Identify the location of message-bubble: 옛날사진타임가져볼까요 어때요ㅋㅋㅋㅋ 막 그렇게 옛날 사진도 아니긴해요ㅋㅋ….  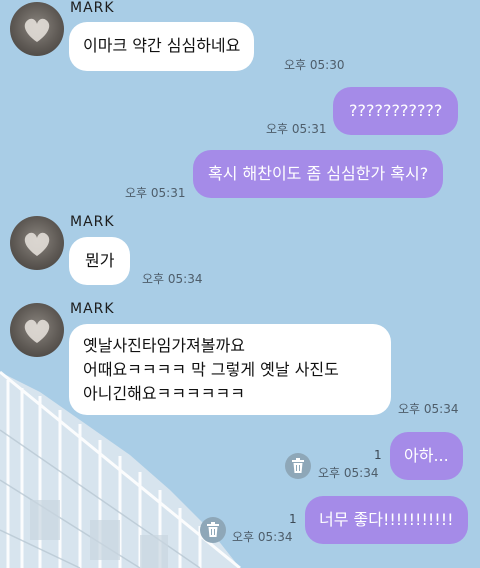
(230, 369).